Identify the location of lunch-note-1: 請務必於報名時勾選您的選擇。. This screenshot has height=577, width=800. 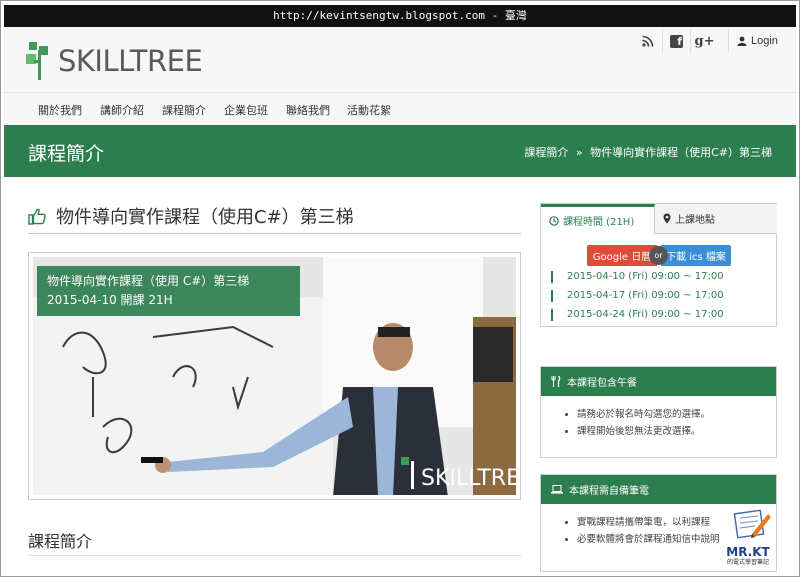
(671, 414).